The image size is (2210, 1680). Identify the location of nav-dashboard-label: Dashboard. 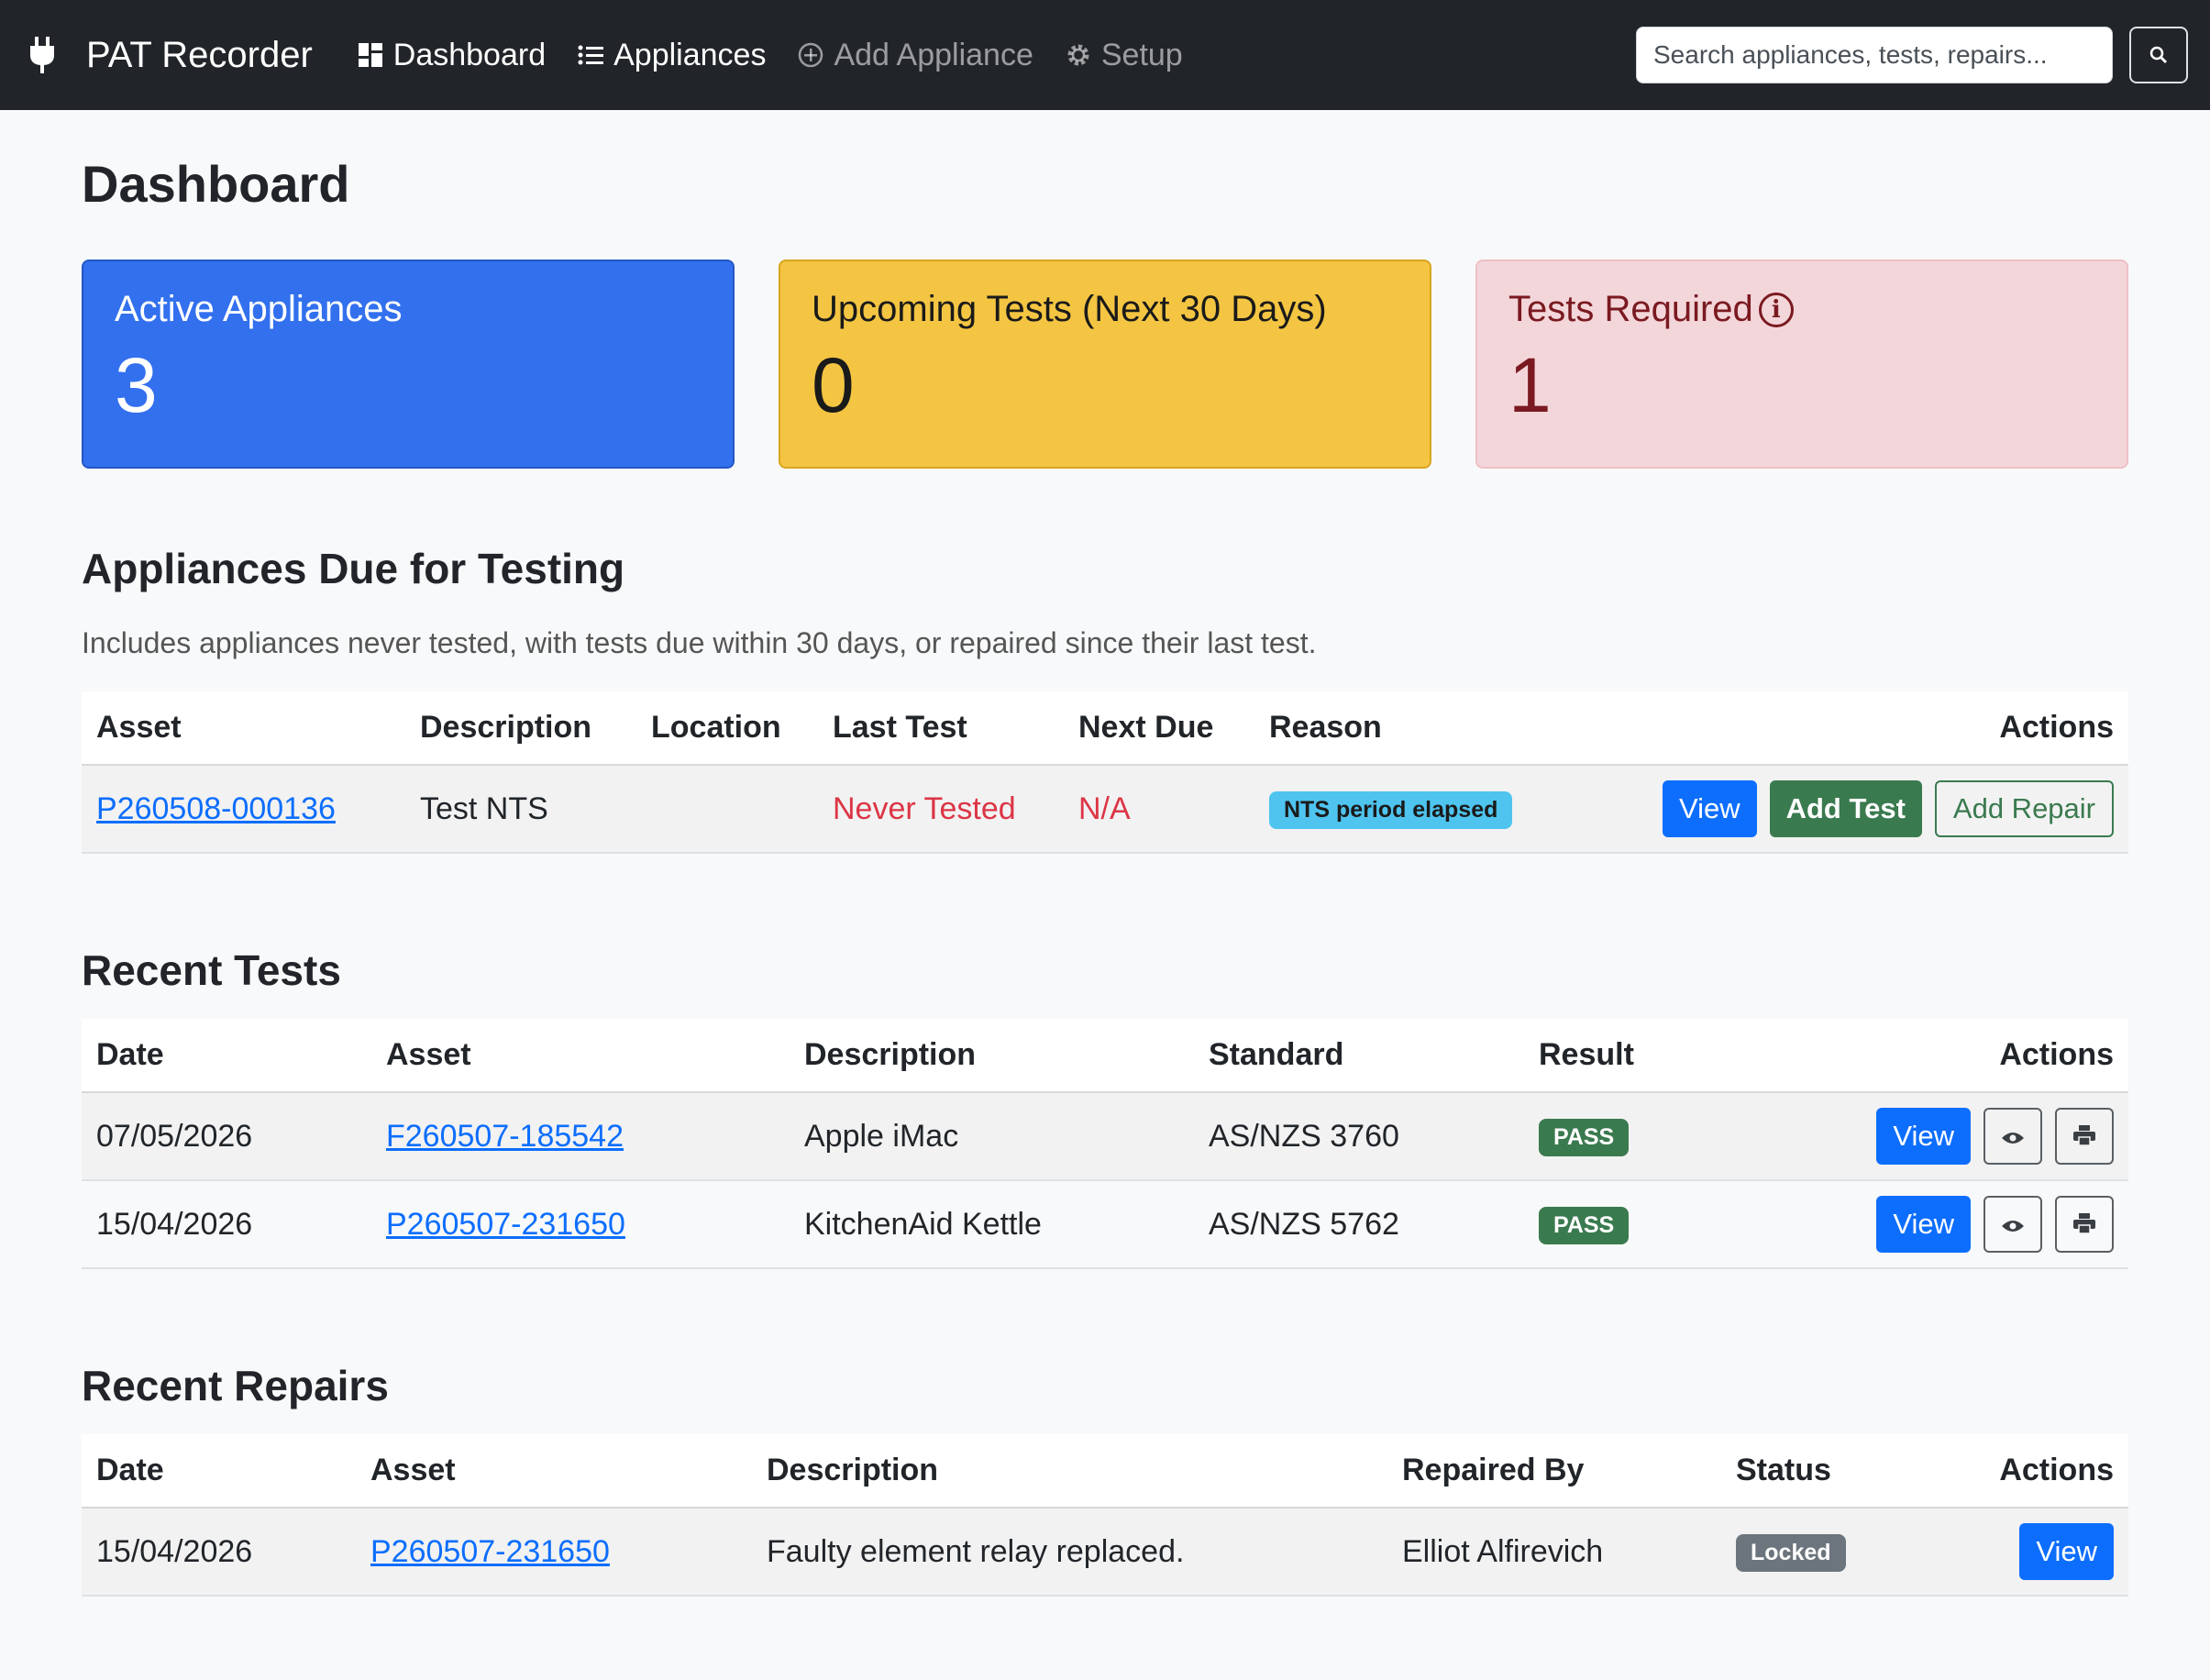
(469, 54).